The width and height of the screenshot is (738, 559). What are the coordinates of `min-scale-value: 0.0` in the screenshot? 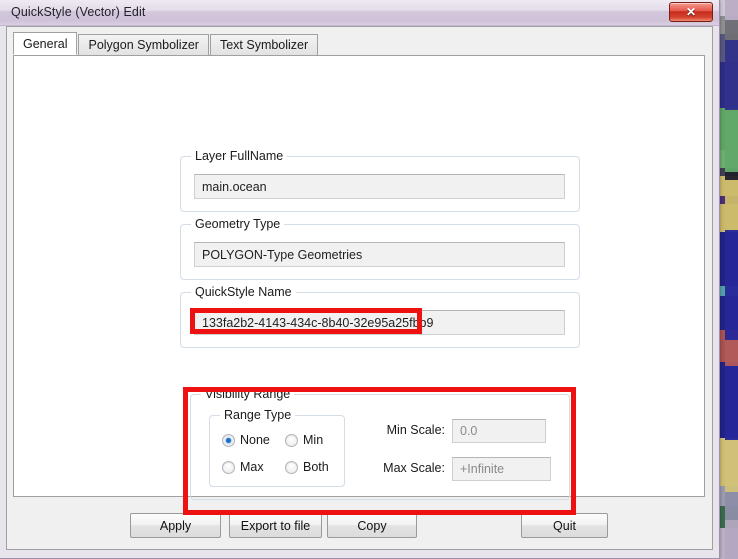 It's located at (469, 431).